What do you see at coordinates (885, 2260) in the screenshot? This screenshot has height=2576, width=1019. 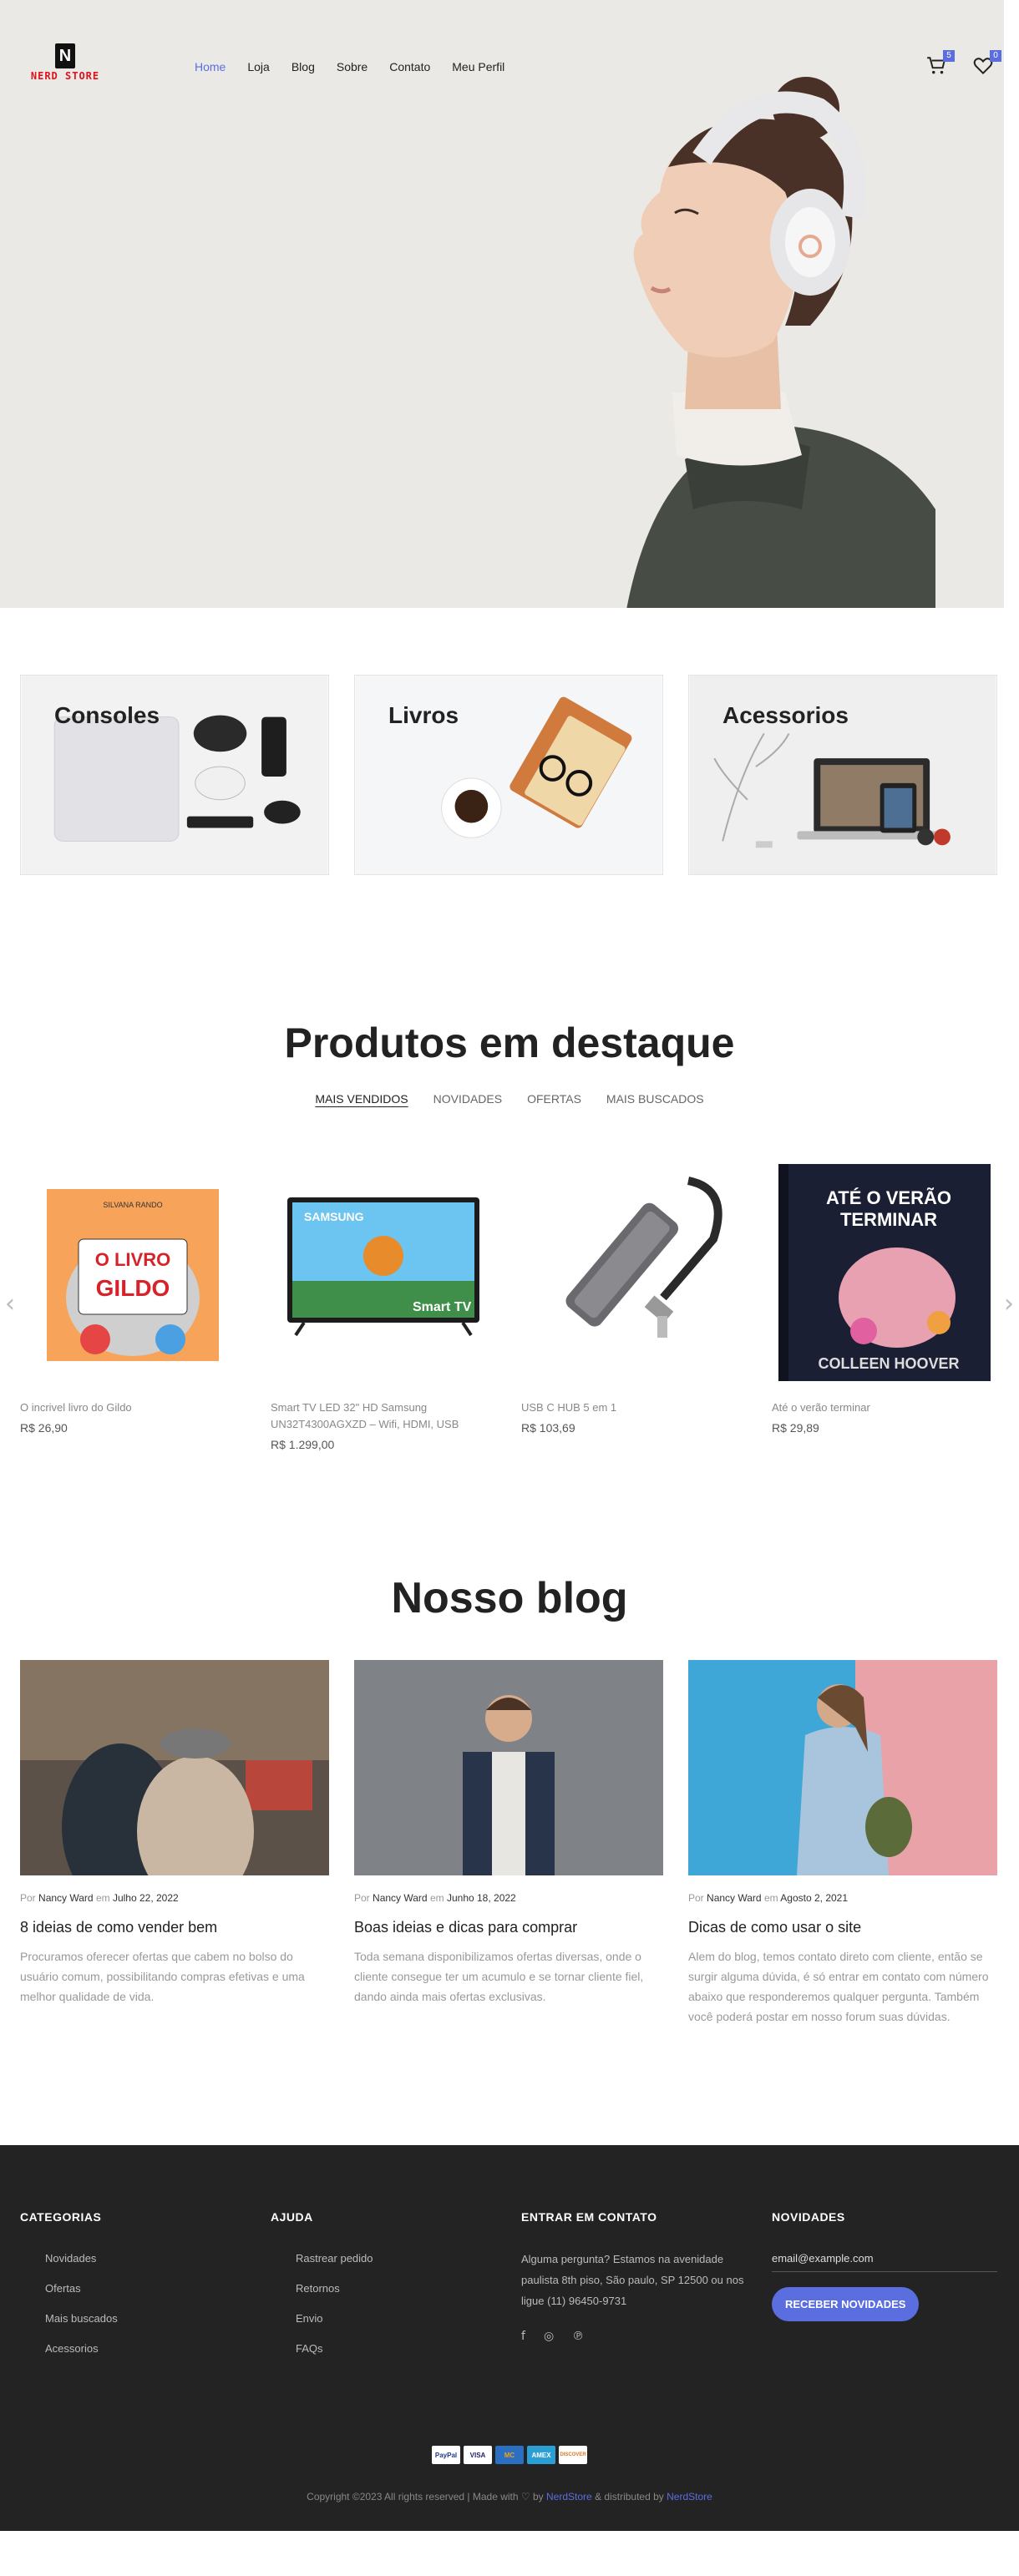 I see `newsletter-email-input` at bounding box center [885, 2260].